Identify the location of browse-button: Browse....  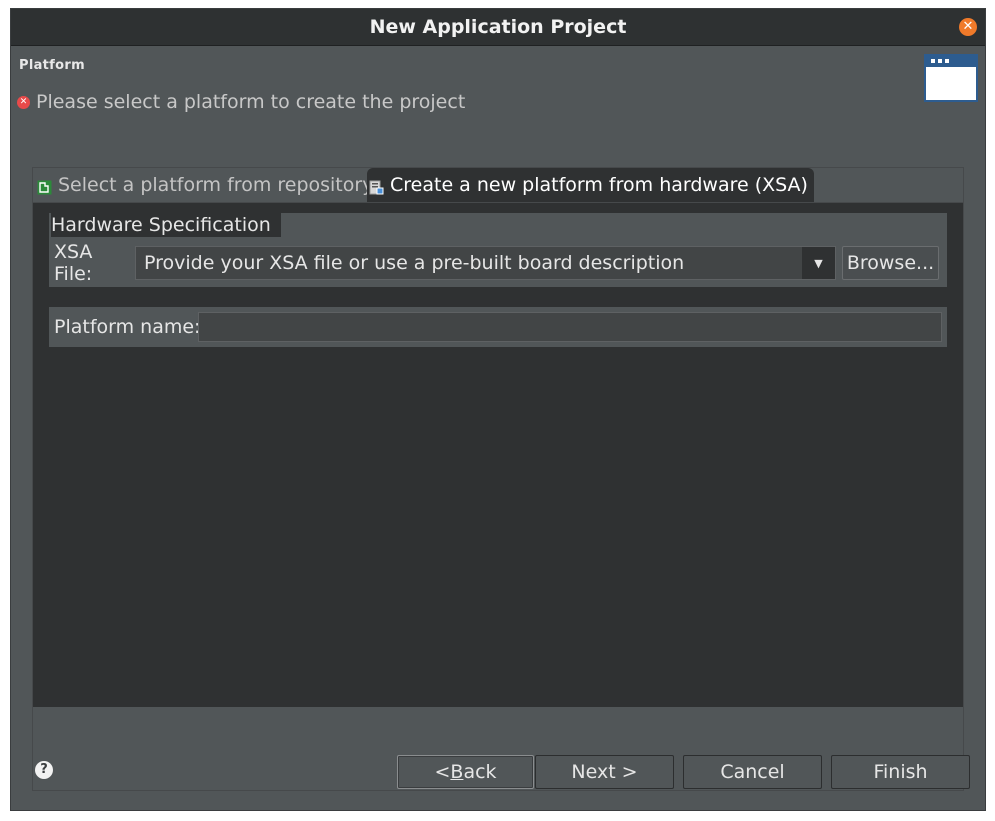
(890, 263).